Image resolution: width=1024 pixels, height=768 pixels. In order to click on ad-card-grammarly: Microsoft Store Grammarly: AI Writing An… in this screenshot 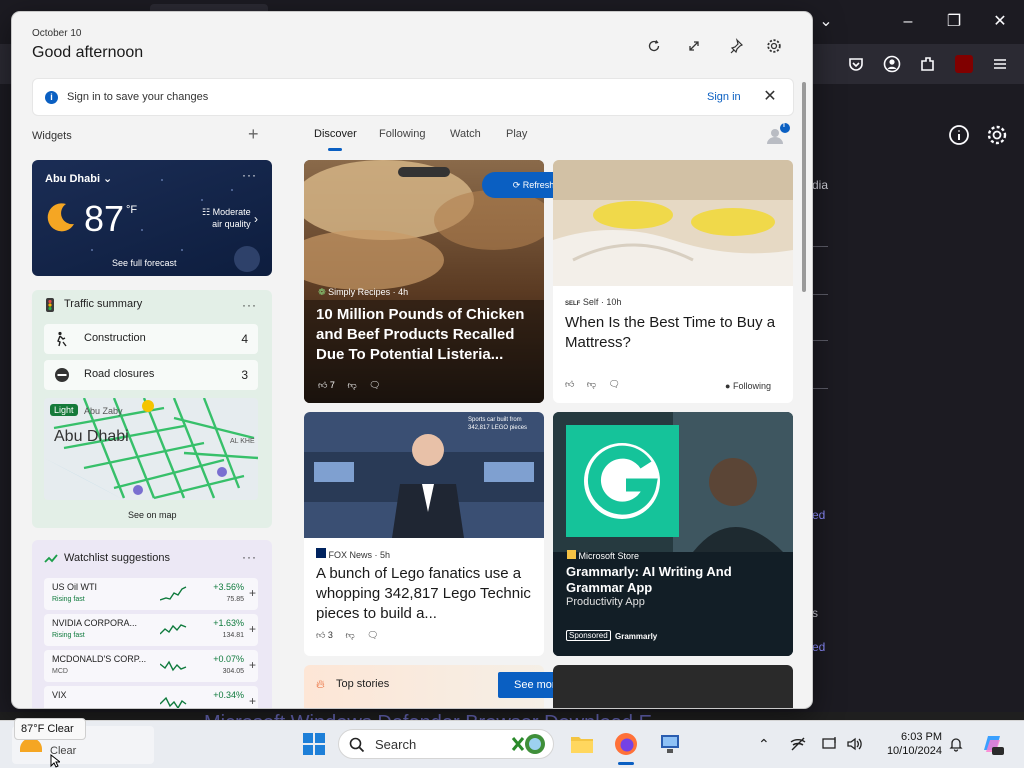, I will do `click(673, 534)`.